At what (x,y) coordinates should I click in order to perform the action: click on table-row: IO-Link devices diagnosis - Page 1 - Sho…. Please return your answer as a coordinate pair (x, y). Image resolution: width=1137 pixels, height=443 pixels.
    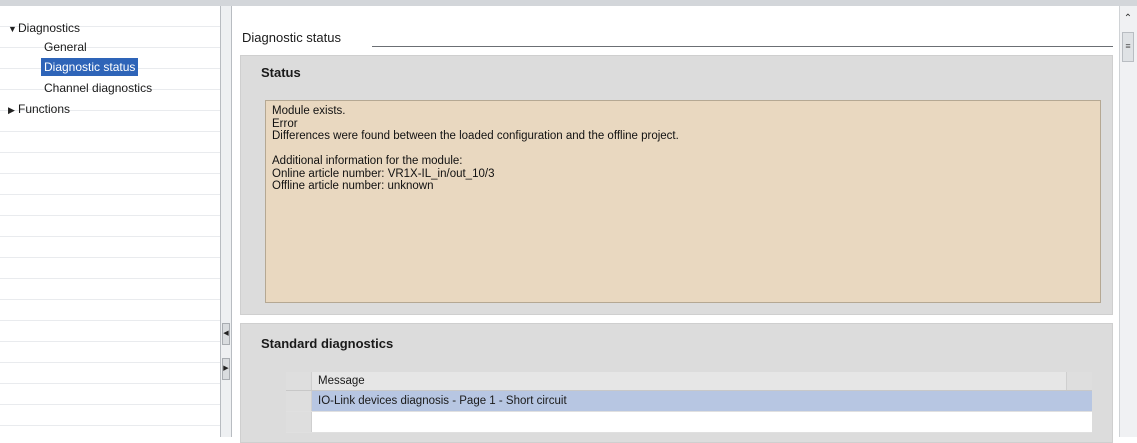
    Looking at the image, I should click on (689, 401).